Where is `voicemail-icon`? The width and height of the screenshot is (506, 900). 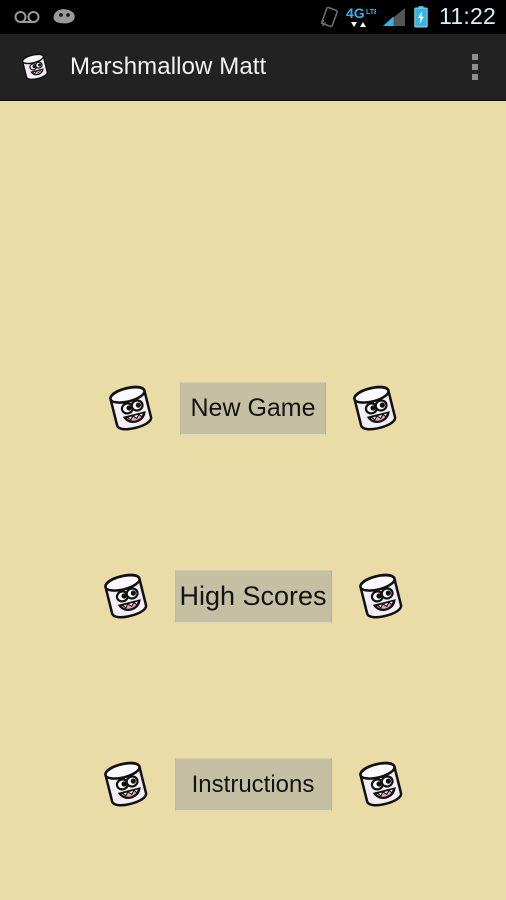
voicemail-icon is located at coordinates (27, 17).